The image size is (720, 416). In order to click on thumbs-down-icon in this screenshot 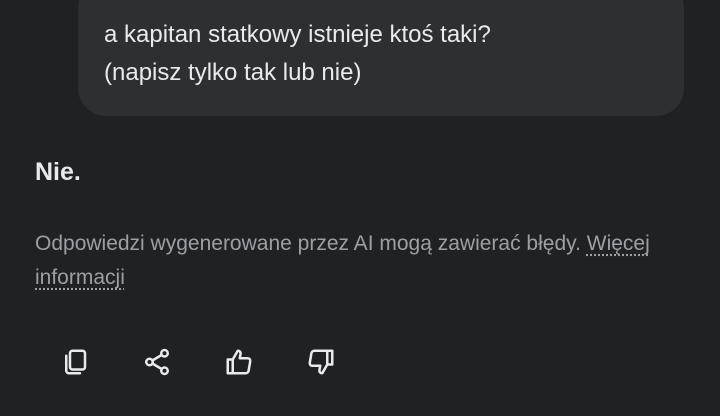, I will do `click(321, 362)`.